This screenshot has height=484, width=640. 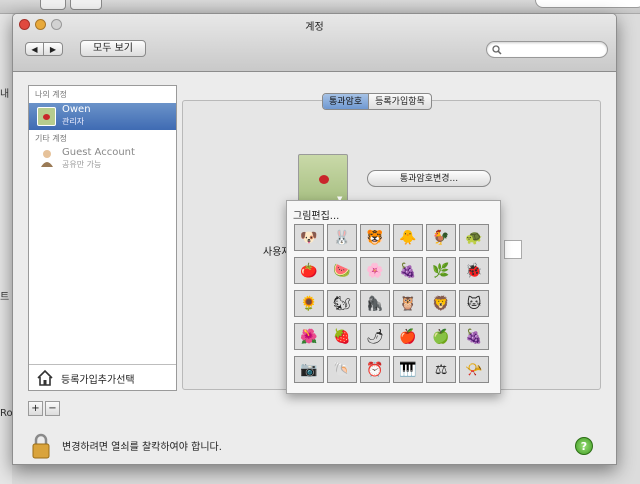 What do you see at coordinates (86, 5) in the screenshot?
I see `background-gear-button` at bounding box center [86, 5].